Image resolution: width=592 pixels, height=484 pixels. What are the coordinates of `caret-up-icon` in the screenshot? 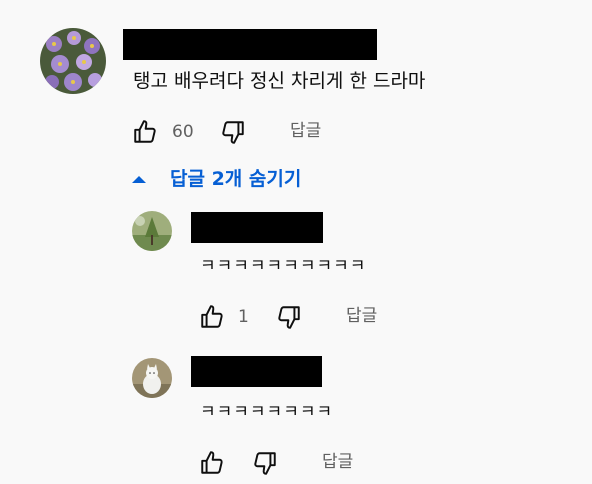 It's located at (139, 179).